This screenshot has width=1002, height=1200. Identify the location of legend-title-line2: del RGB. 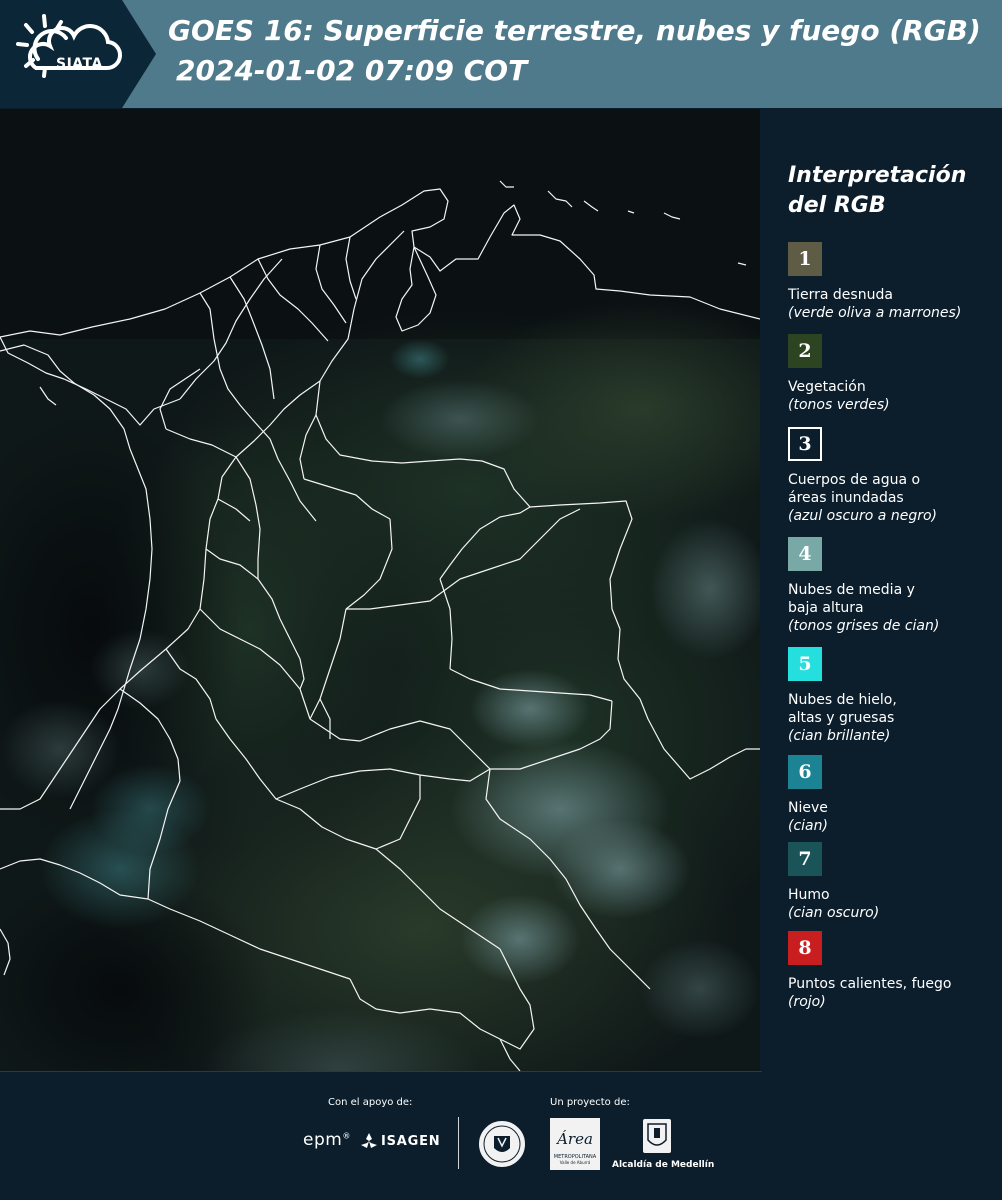
(837, 205).